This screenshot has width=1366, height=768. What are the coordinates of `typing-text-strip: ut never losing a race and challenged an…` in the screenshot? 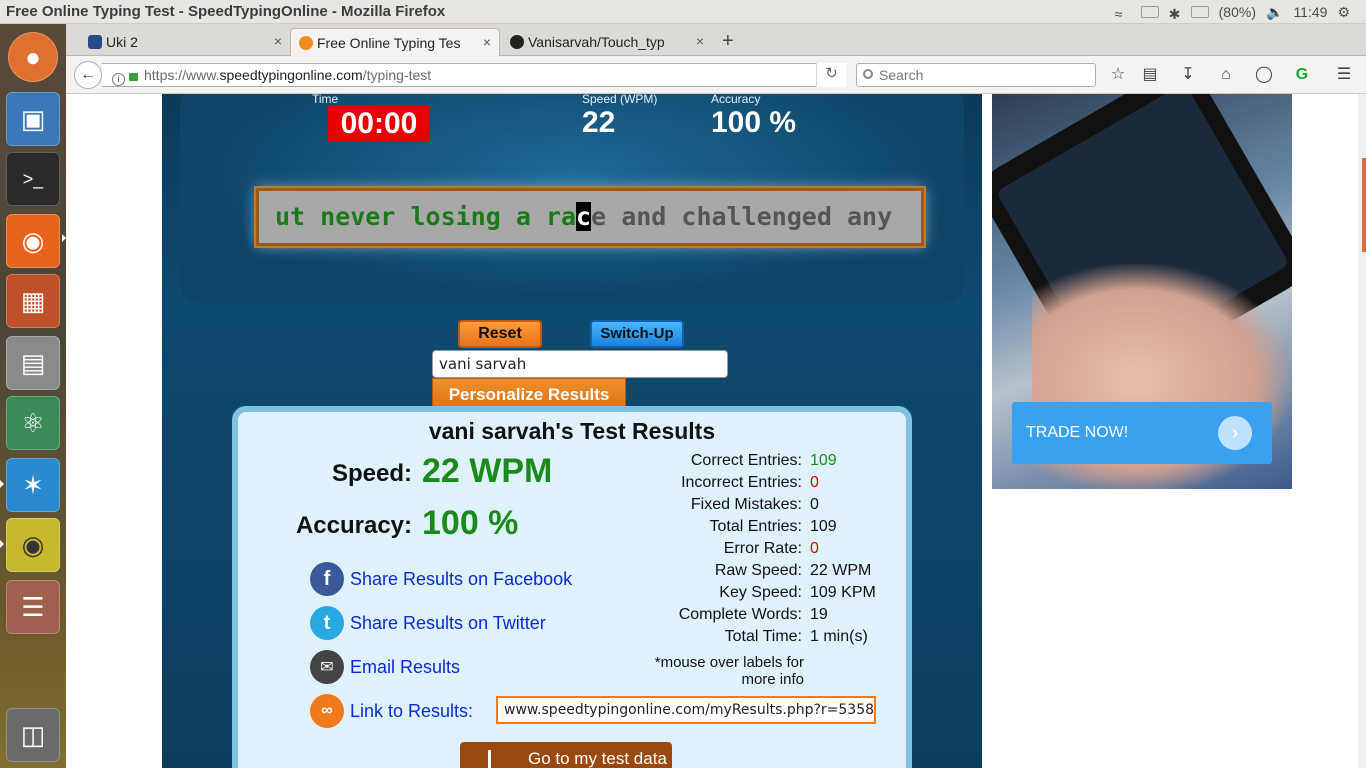 It's located at (590, 217).